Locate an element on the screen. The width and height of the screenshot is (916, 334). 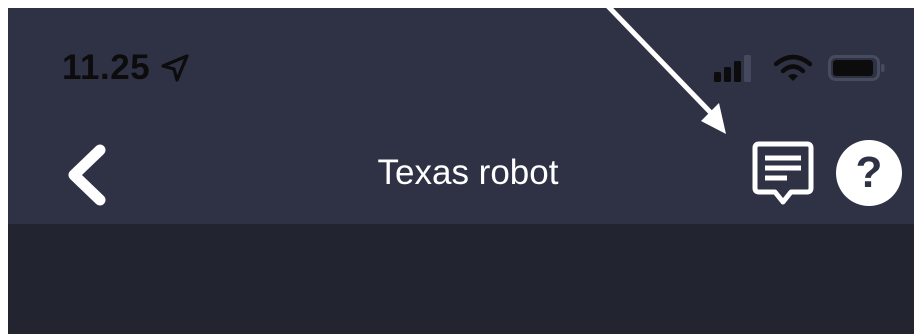
status-bar-time: 11.25 is located at coordinates (126, 68).